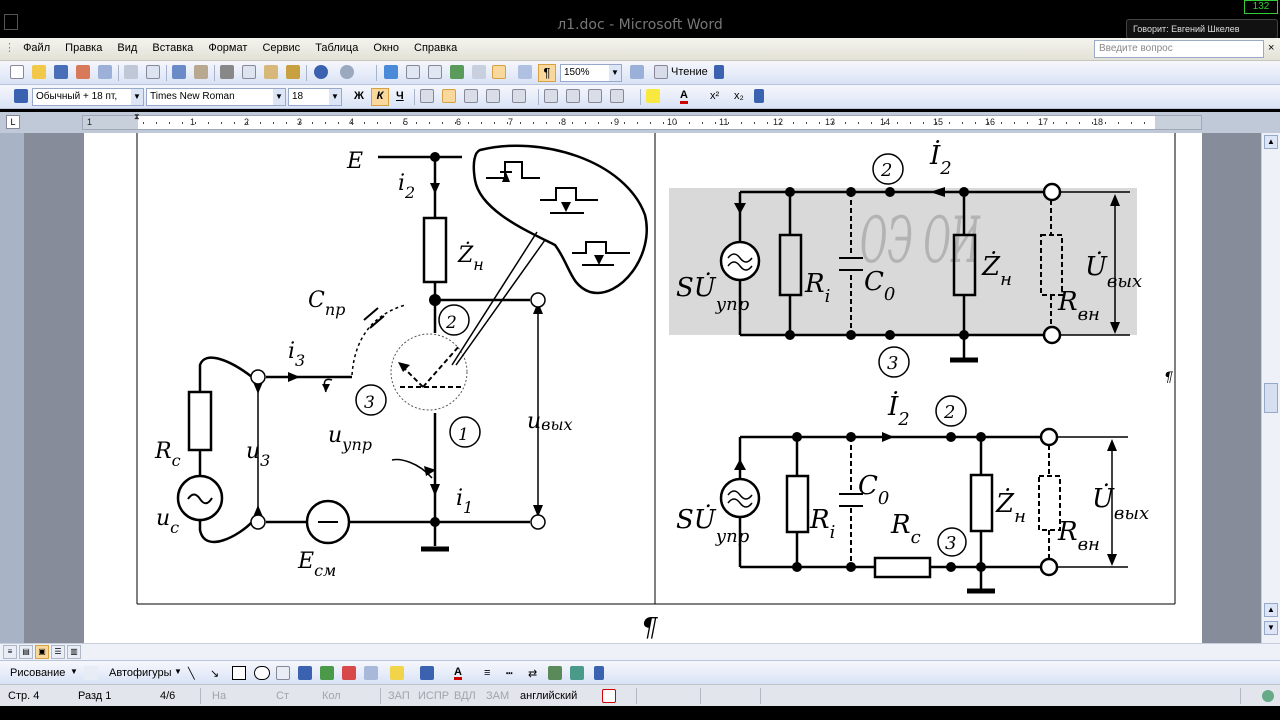  Describe the element at coordinates (131, 72) in the screenshot. I see `print-icon` at that location.